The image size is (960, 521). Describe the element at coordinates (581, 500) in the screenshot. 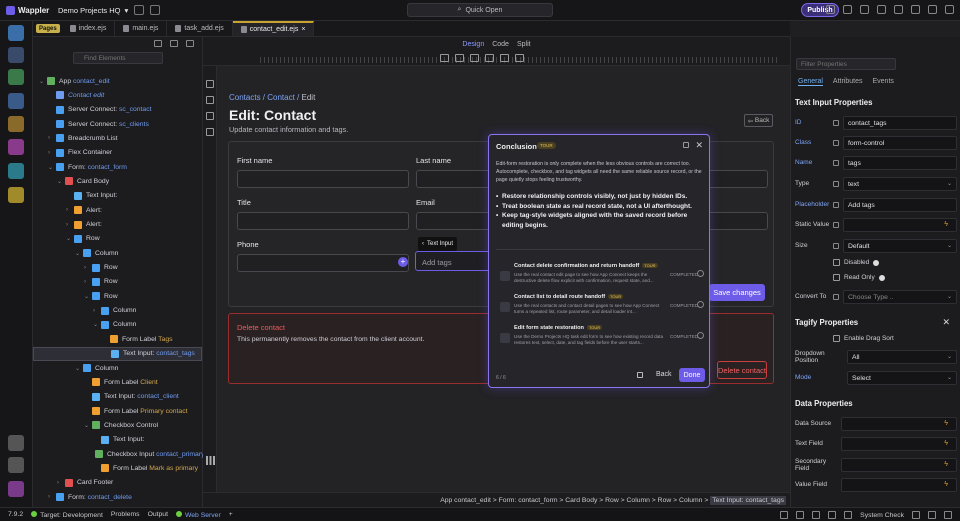

I see `path-item: Card Body` at that location.